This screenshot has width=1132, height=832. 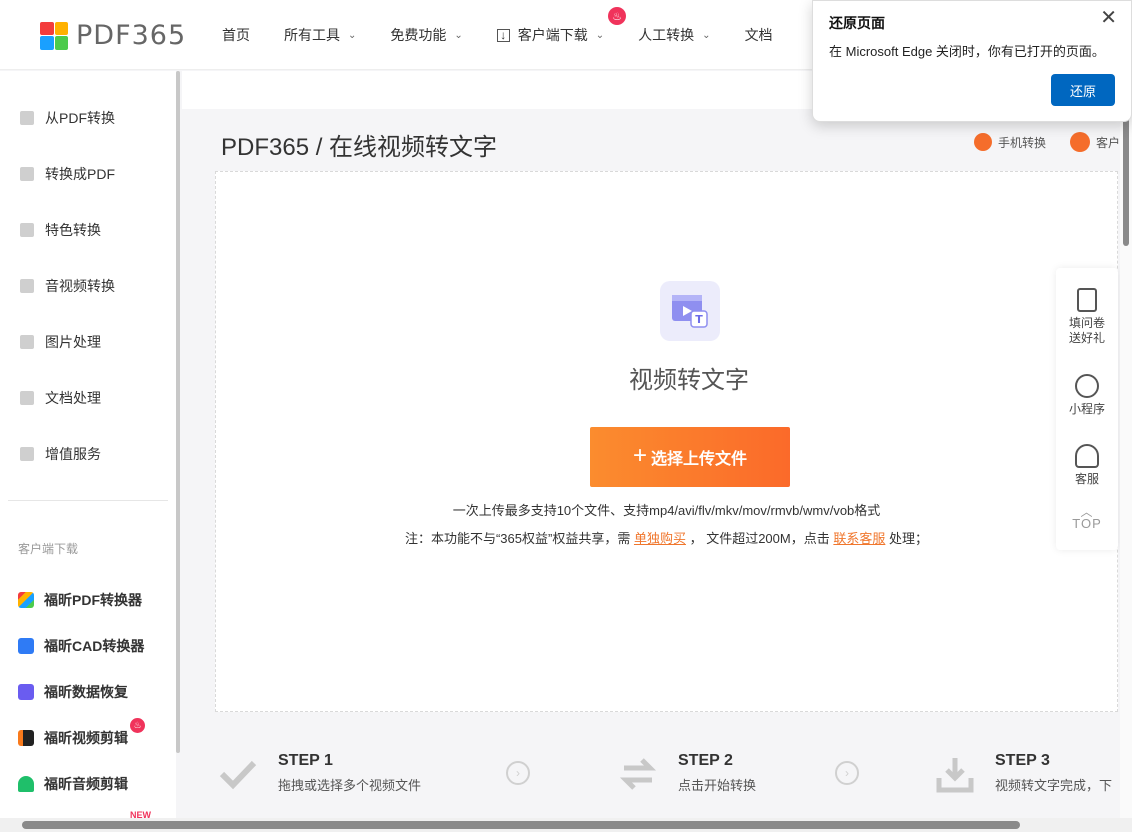 I want to click on miniapp-icon, so click(x=1087, y=386).